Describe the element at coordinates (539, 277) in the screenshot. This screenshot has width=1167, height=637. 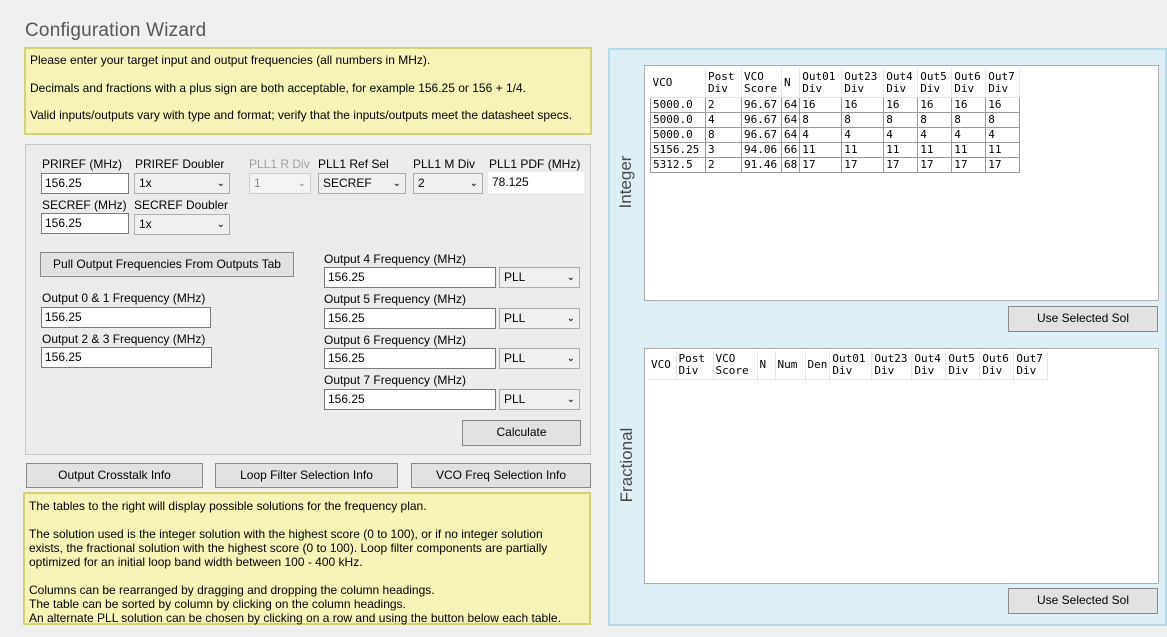
I see `output4-source-select: PLL ⌄` at that location.